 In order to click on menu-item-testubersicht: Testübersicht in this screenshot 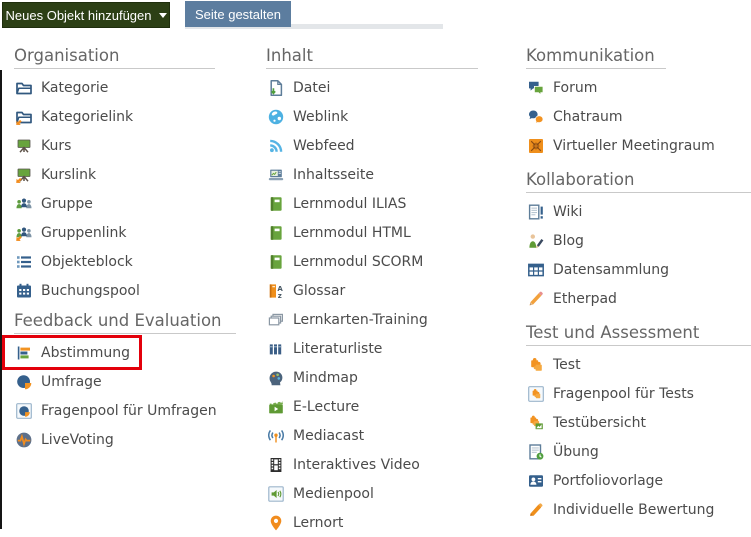, I will do `click(638, 422)`.